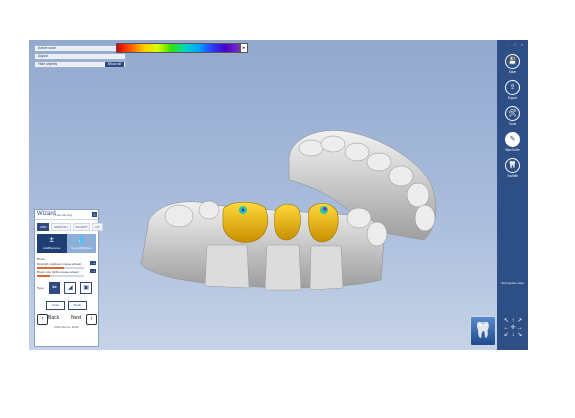 The height and width of the screenshot is (418, 575). Describe the element at coordinates (47, 48) in the screenshot. I see `layer-label: Active scan` at that location.